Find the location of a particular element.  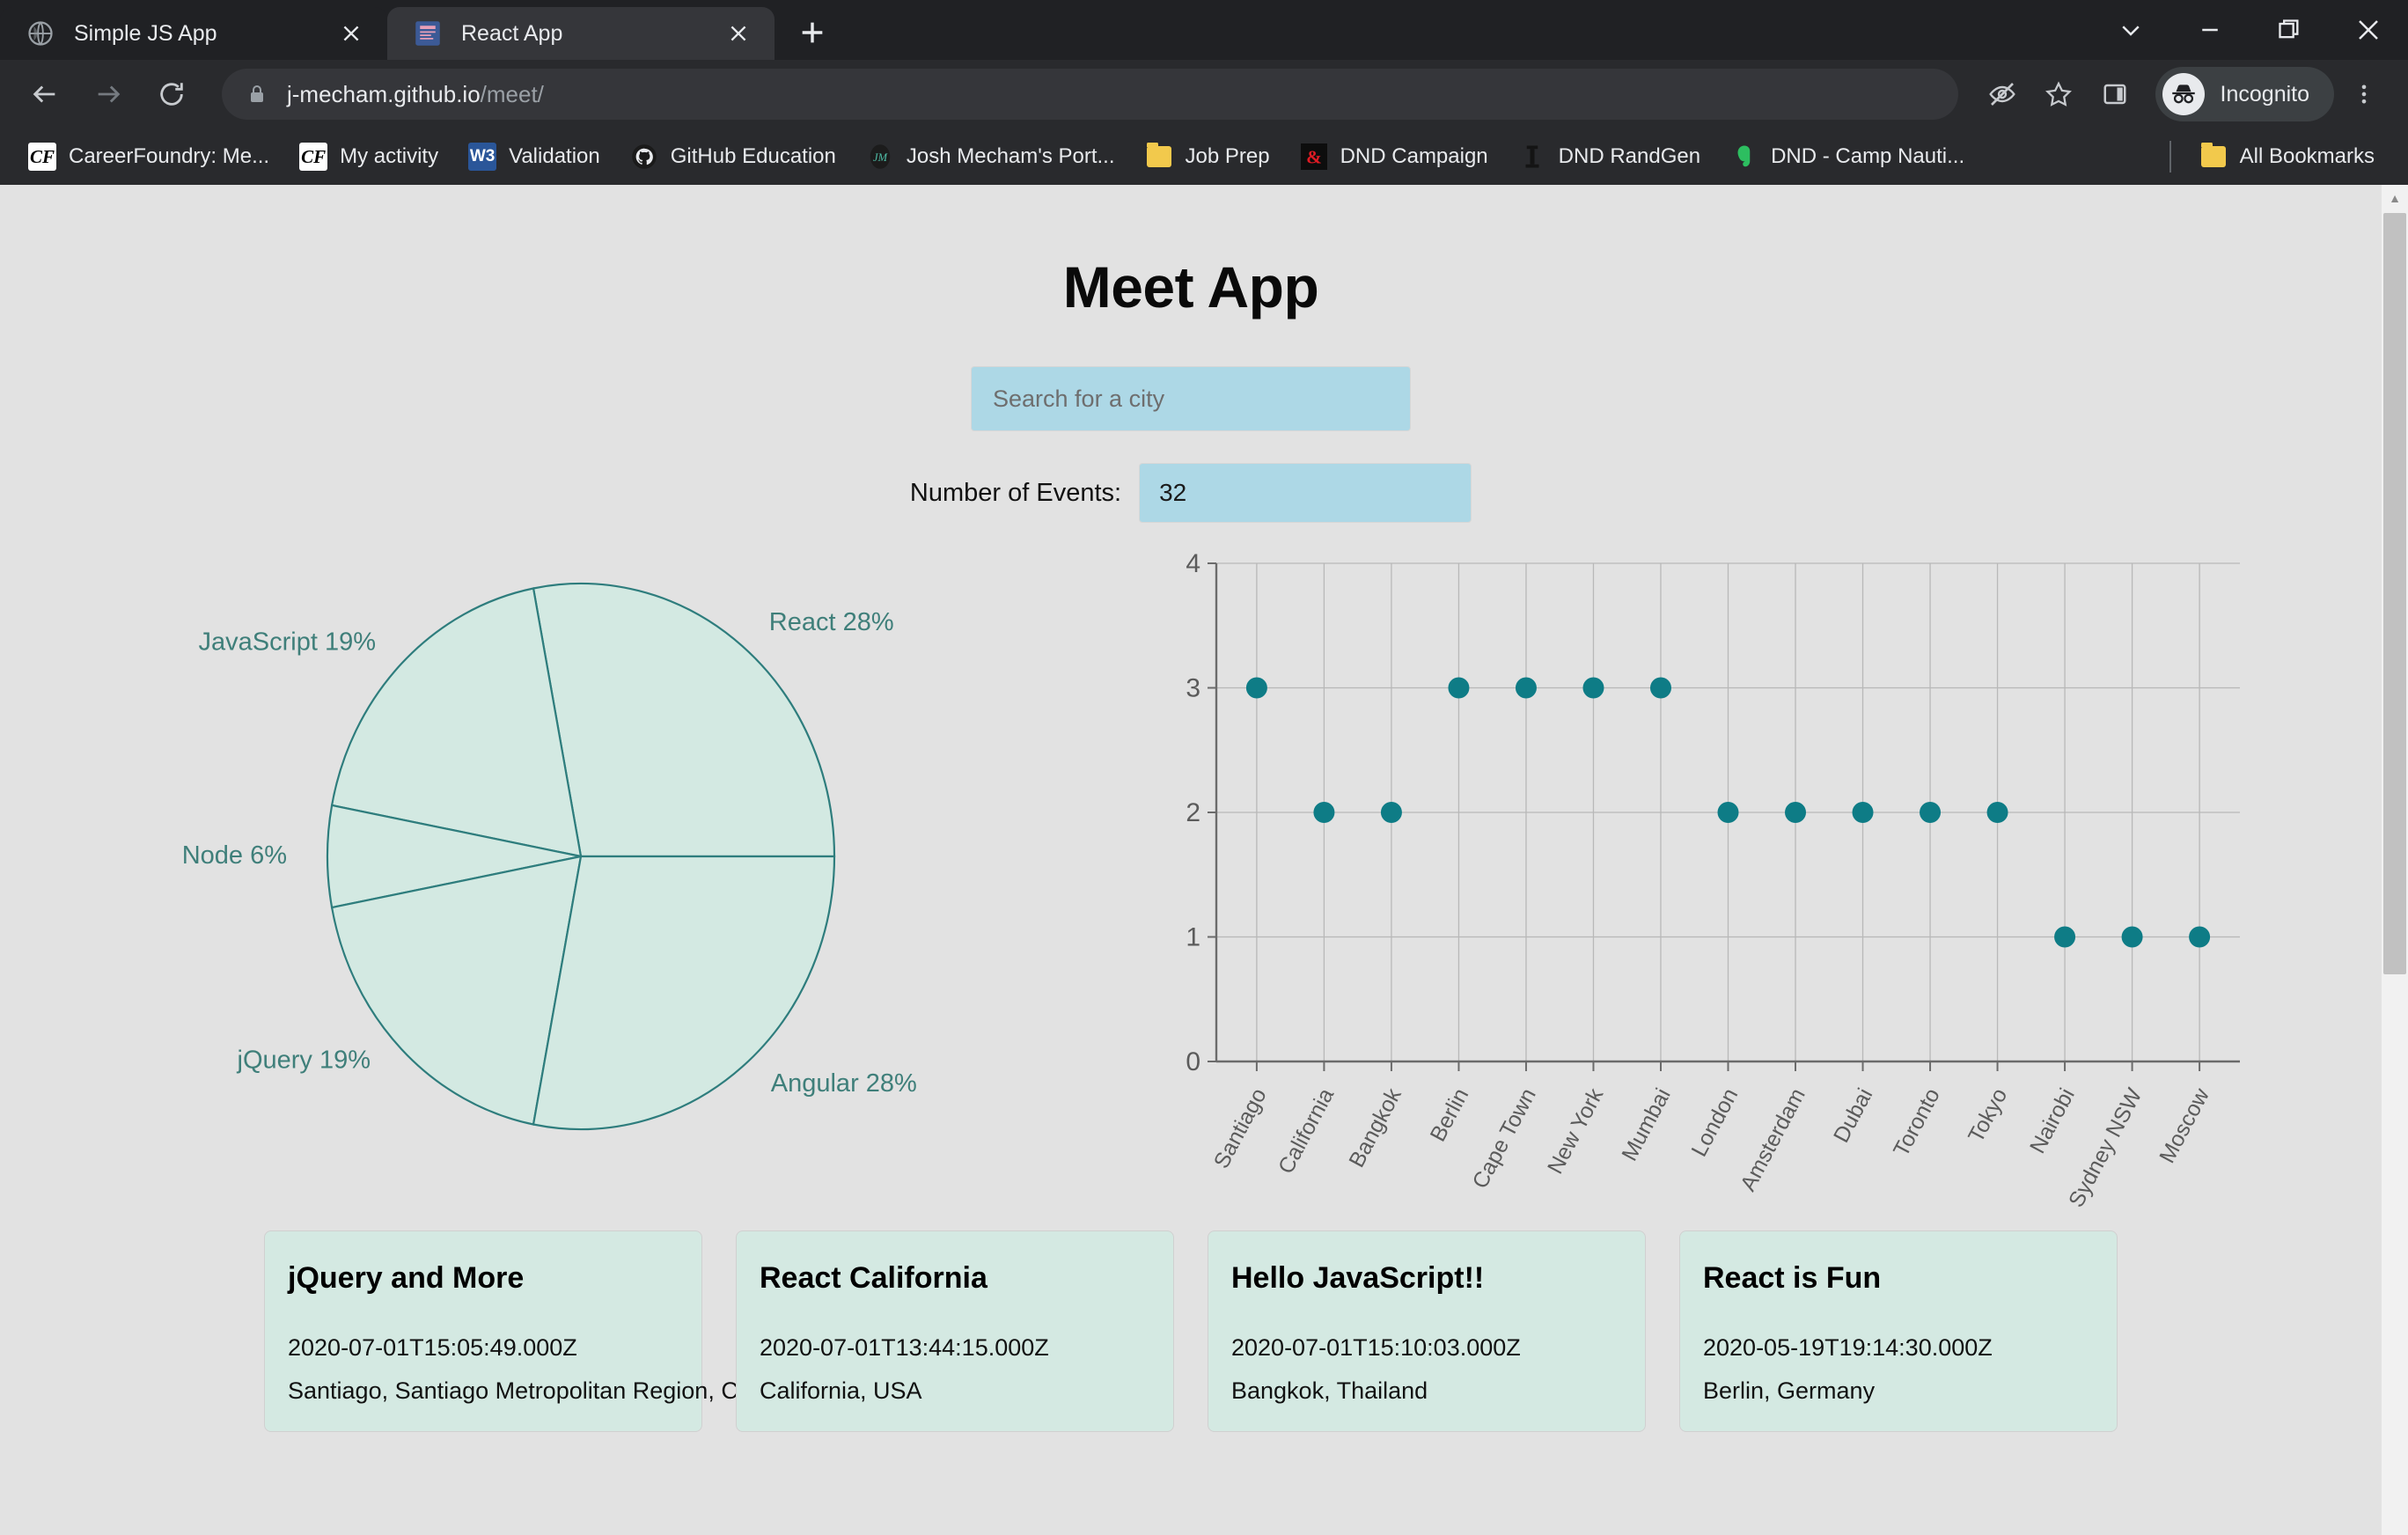

event-title: React is Fun is located at coordinates (1792, 1278).